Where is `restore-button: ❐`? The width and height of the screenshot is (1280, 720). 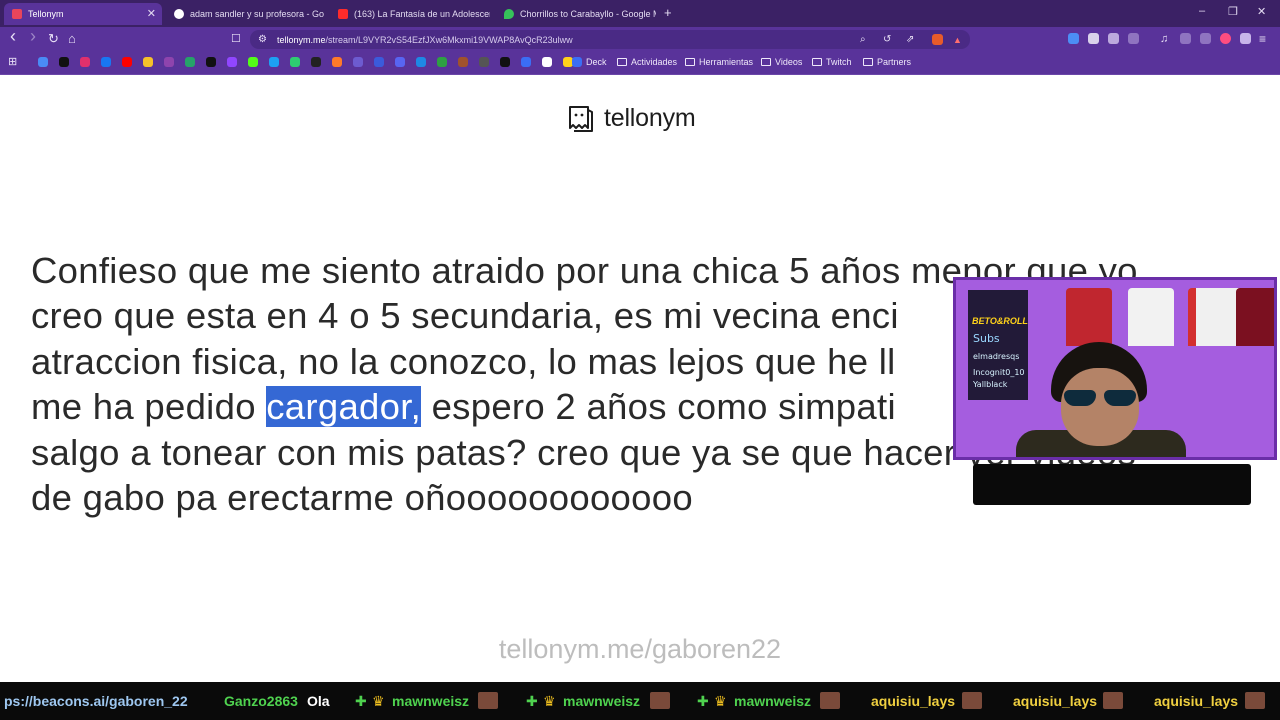 restore-button: ❐ is located at coordinates (1233, 11).